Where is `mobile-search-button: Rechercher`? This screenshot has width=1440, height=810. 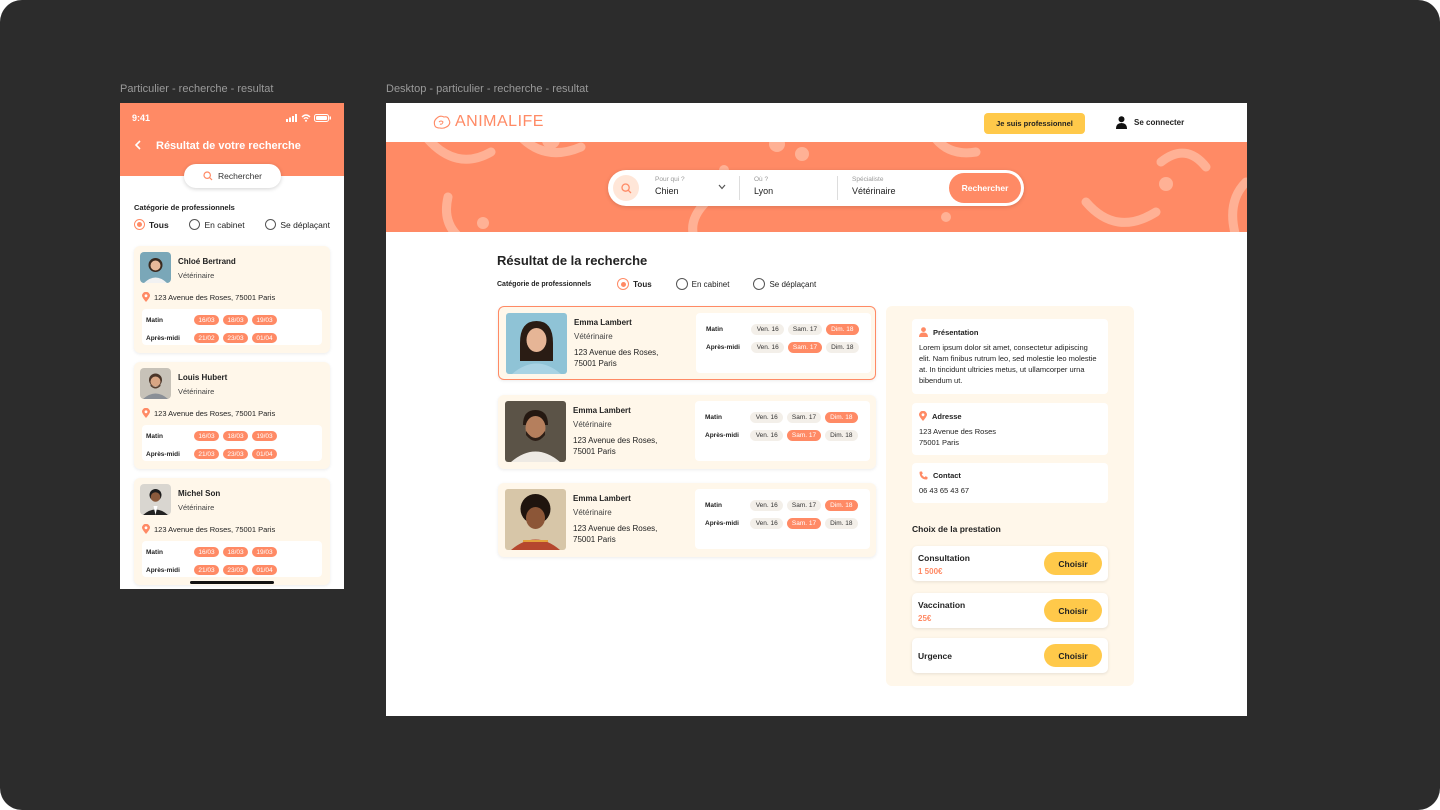
mobile-search-button: Rechercher is located at coordinates (232, 176).